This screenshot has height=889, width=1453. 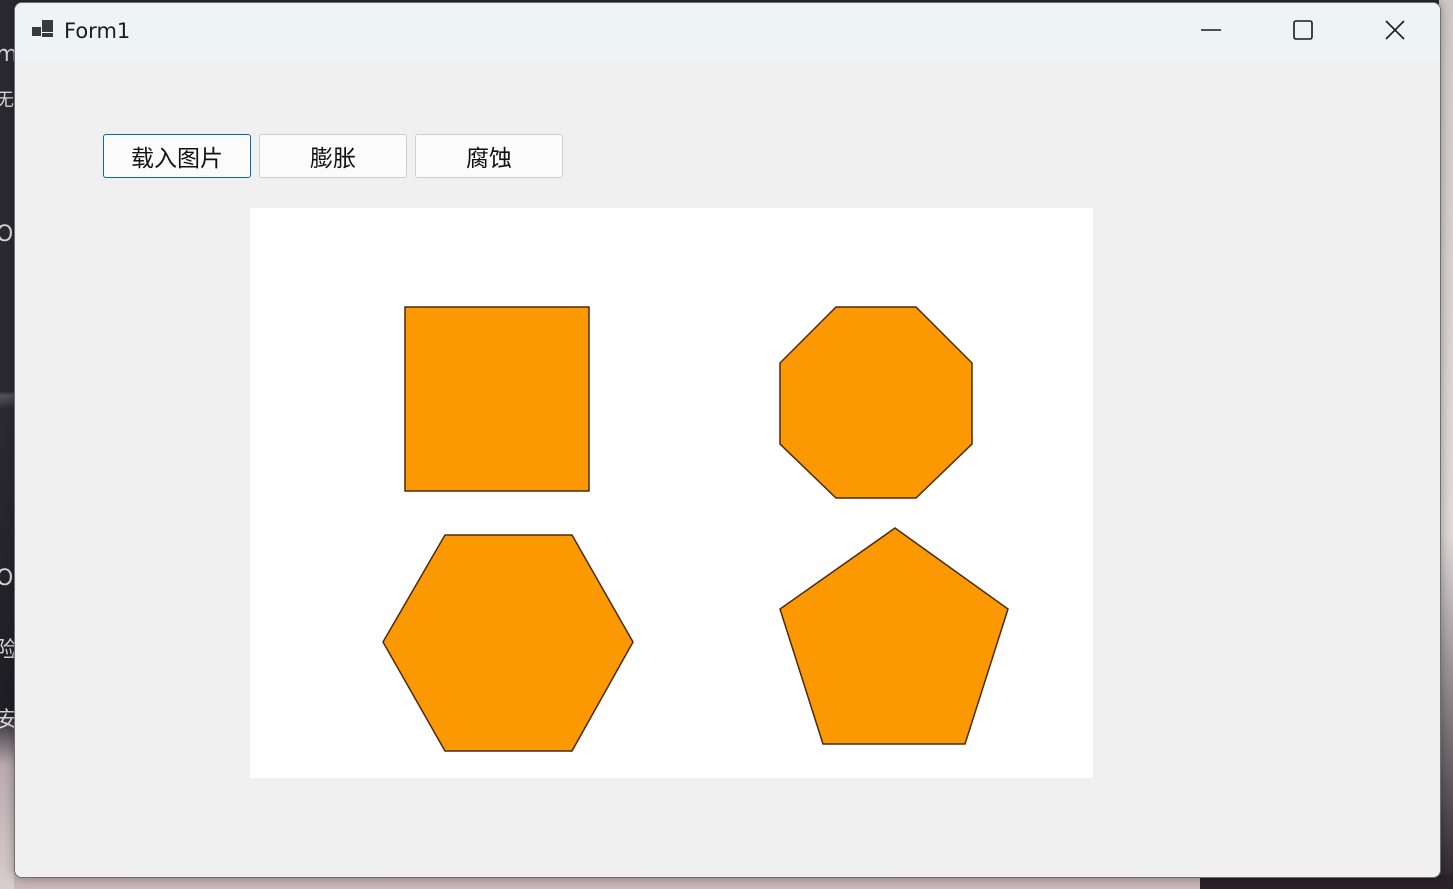 What do you see at coordinates (333, 156) in the screenshot?
I see `dilate-button: 膨胀` at bounding box center [333, 156].